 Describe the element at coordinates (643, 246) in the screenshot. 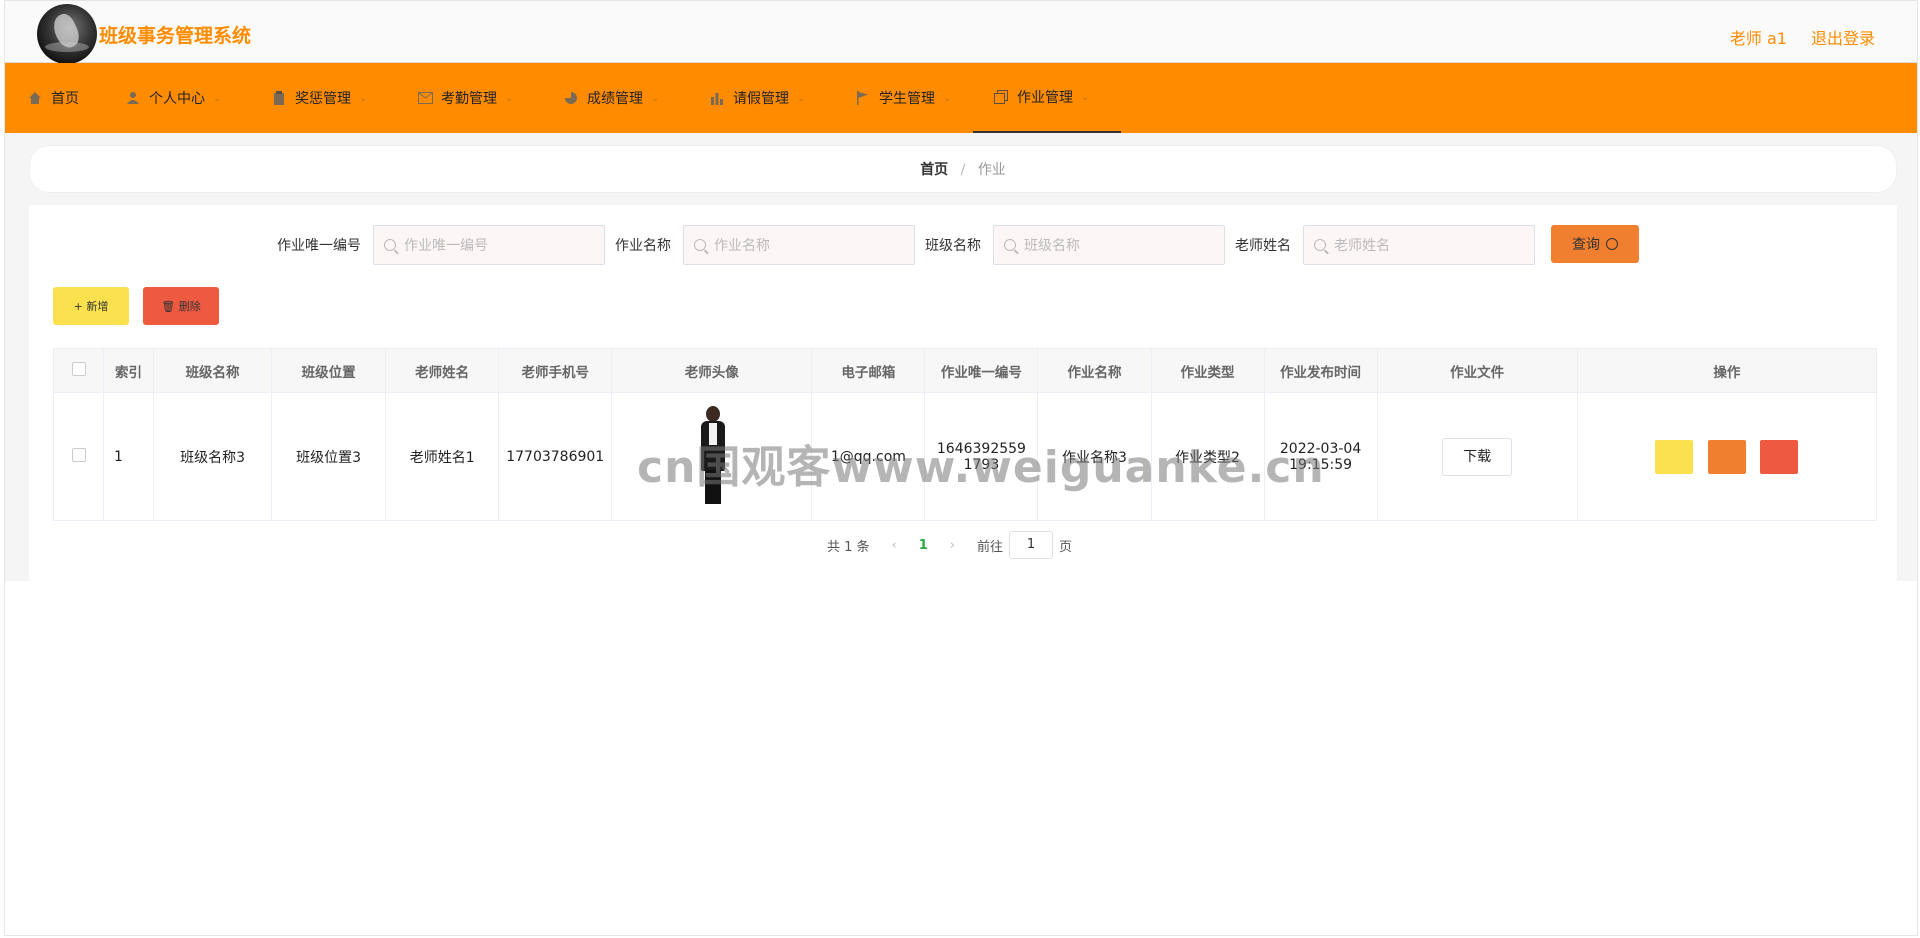

I see `search-label: 作业名称` at that location.